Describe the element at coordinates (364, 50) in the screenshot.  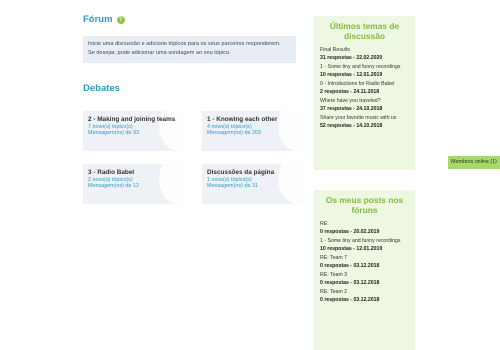
I see `latest-topic-title: Final Results` at that location.